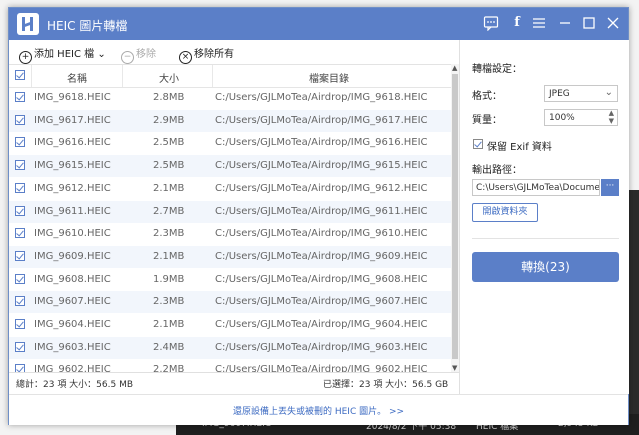  Describe the element at coordinates (519, 147) in the screenshot. I see `exif-label: 保留 Exif 資料` at that location.